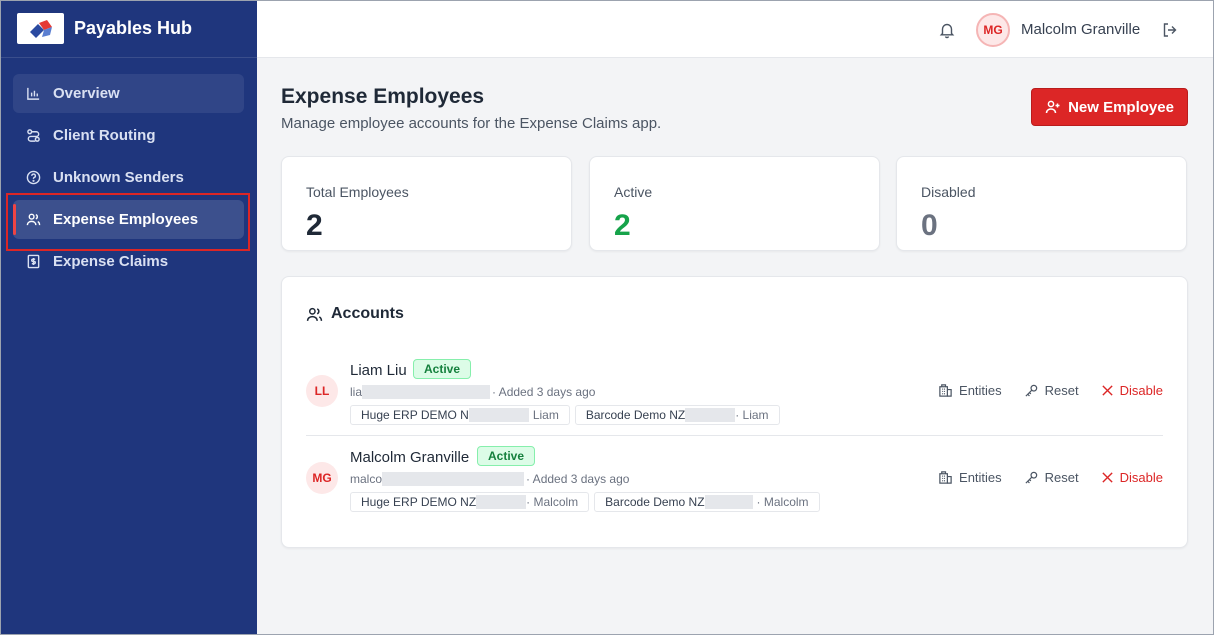 The height and width of the screenshot is (635, 1214). I want to click on brand: Payables Hub, so click(128, 29).